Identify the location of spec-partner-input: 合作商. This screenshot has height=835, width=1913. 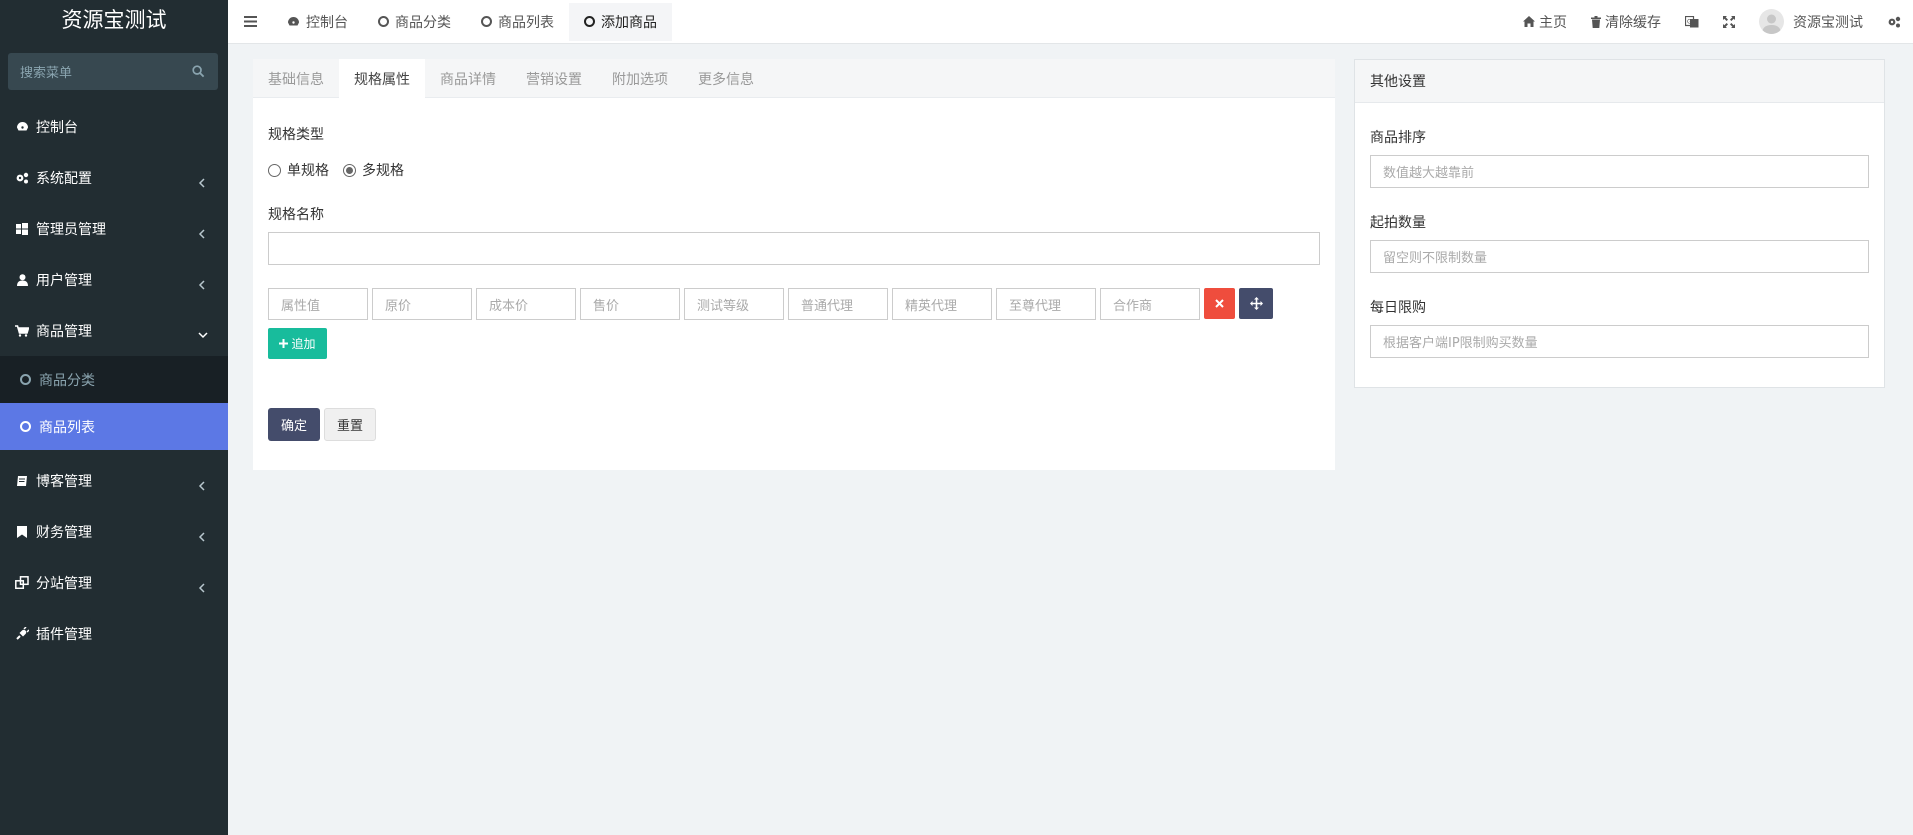
(1150, 304).